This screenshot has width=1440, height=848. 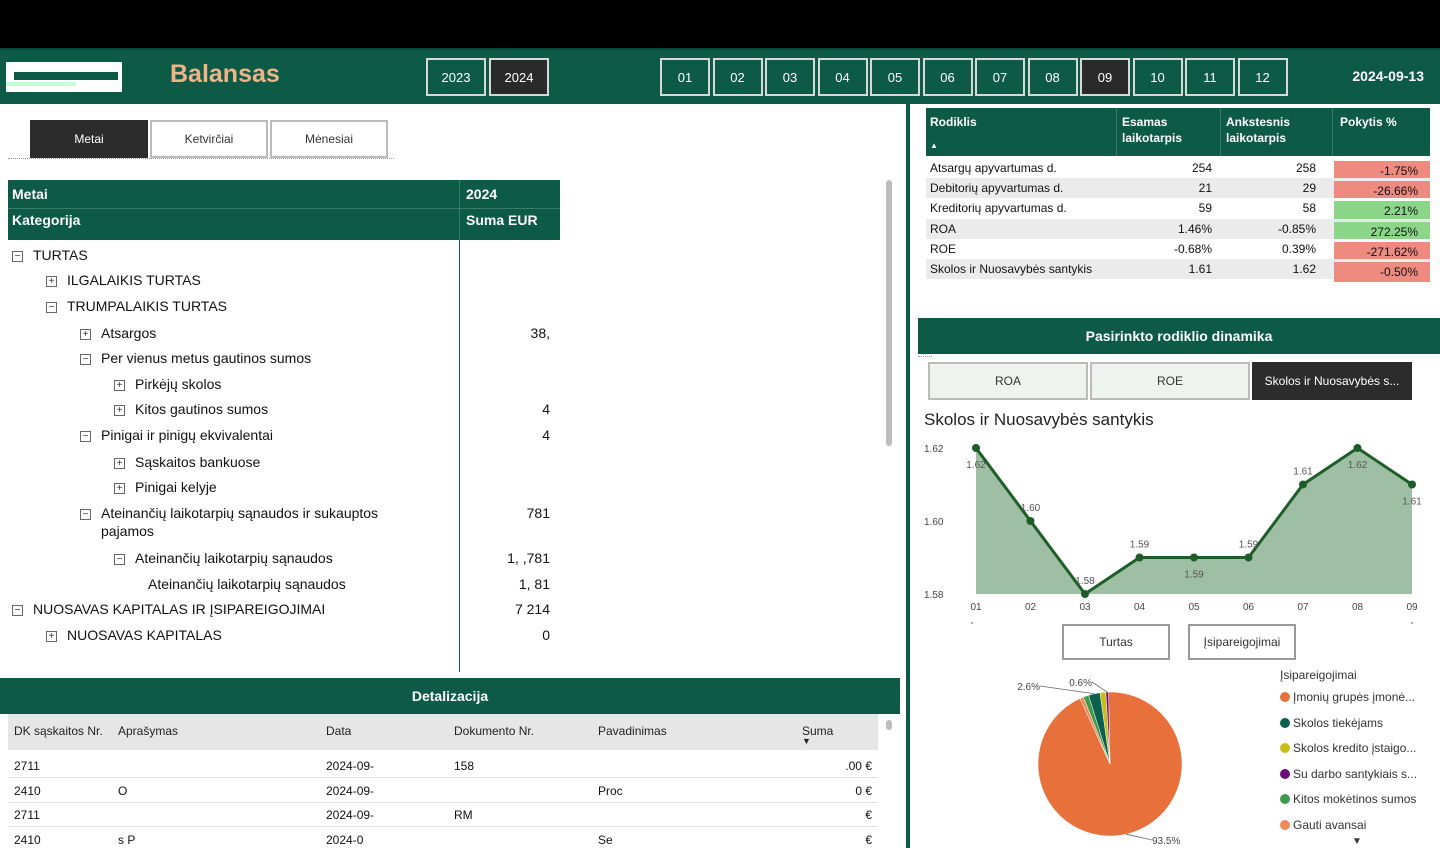 I want to click on table-row: 2410 O 2024-09- Proc 0 €, so click(x=443, y=791).